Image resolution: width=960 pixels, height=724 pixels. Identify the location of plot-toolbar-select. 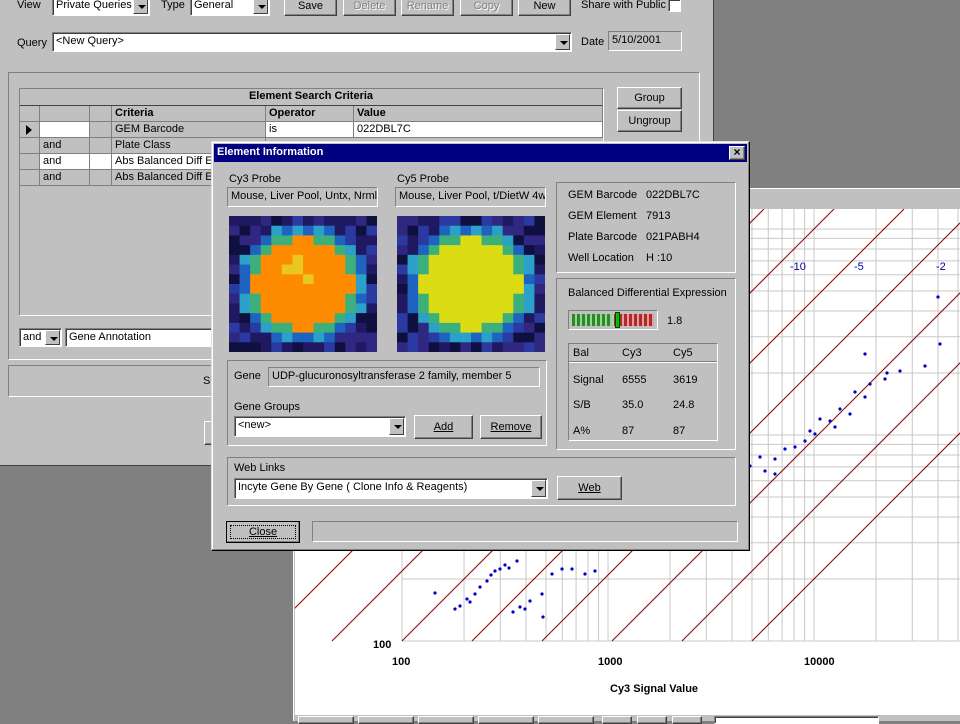
(796, 720).